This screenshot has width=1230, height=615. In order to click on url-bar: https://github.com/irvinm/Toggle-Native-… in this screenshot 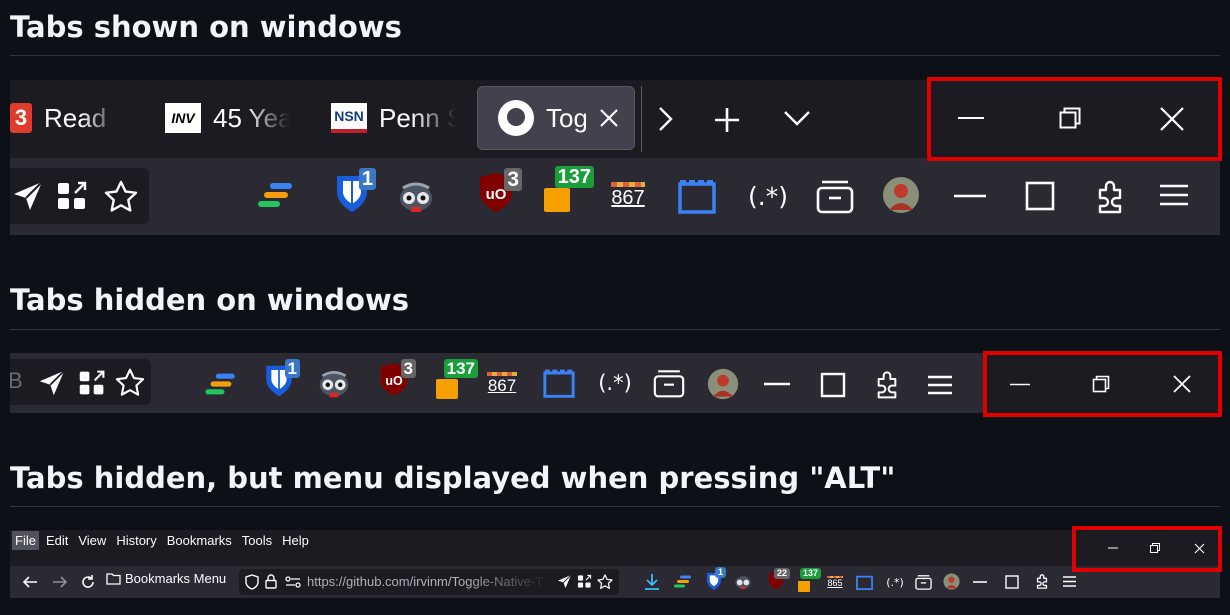, I will do `click(429, 582)`.